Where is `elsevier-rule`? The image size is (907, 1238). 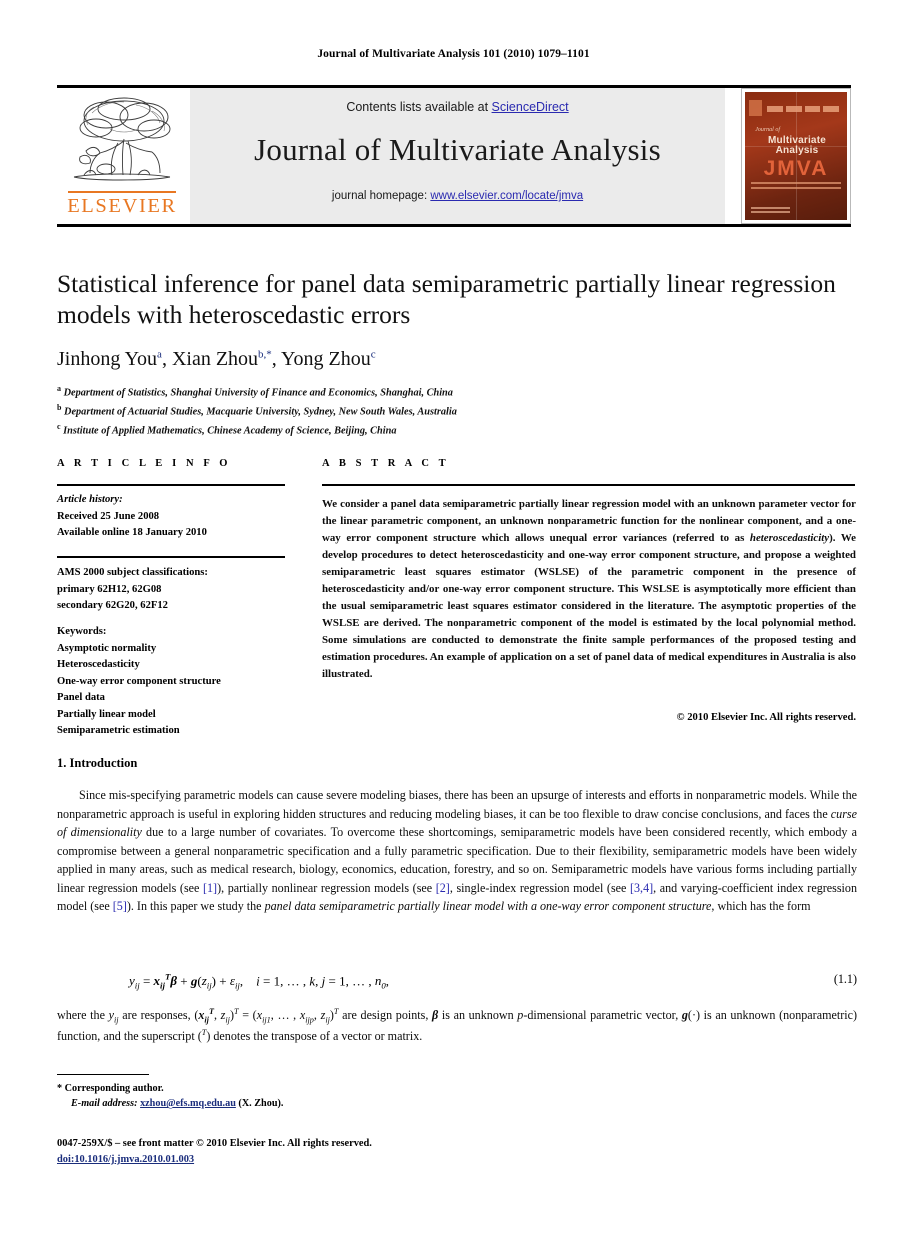
elsevier-rule is located at coordinates (122, 191).